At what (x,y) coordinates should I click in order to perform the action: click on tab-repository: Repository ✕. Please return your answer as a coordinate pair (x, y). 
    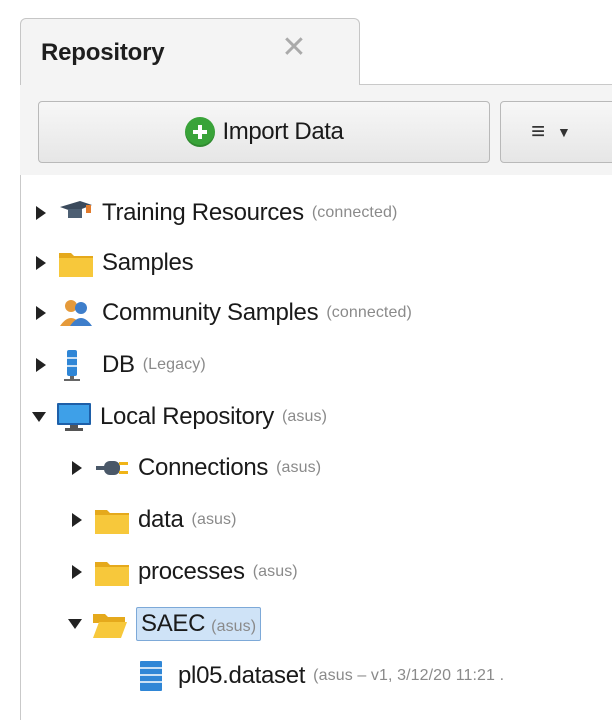
    Looking at the image, I should click on (190, 51).